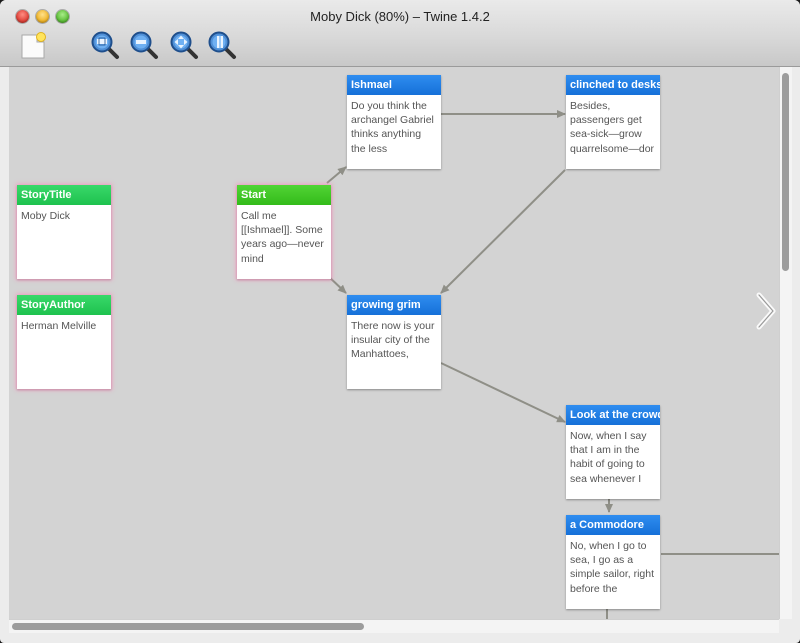 The width and height of the screenshot is (800, 643). I want to click on passage-storytitle: StoryTitle Moby Dick, so click(64, 232).